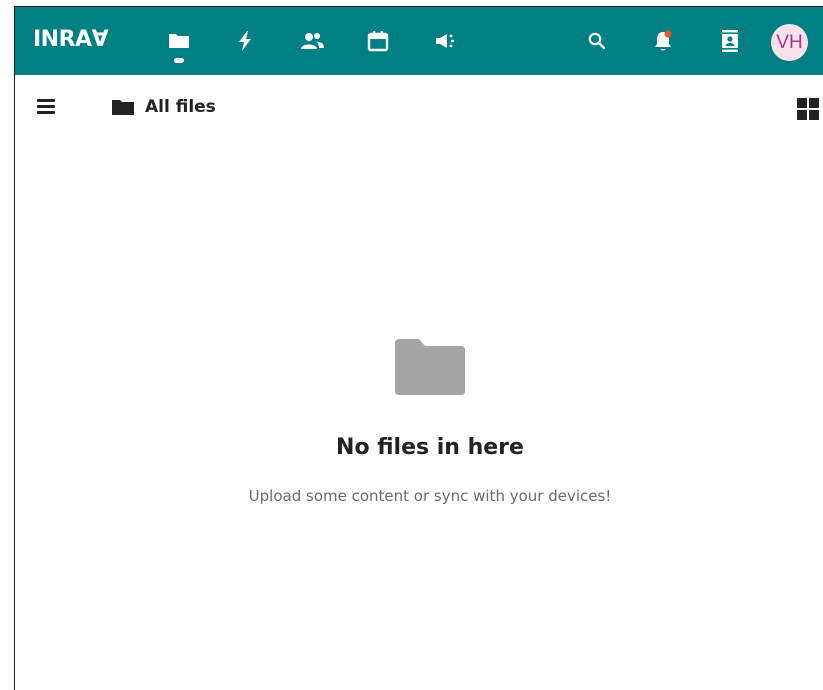 Image resolution: width=823 pixels, height=690 pixels. I want to click on announcements-icon, so click(445, 41).